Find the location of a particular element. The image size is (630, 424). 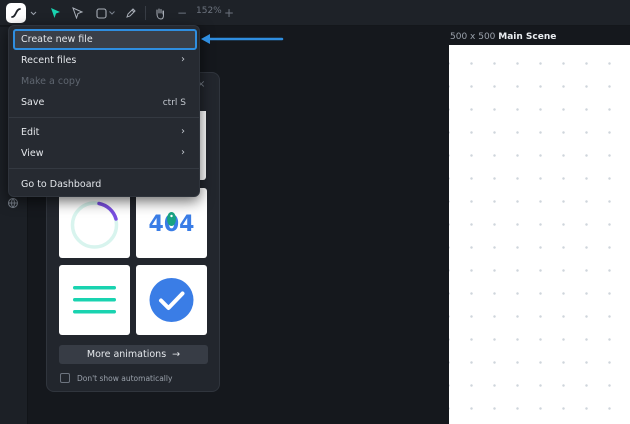

shape-tool is located at coordinates (101, 13).